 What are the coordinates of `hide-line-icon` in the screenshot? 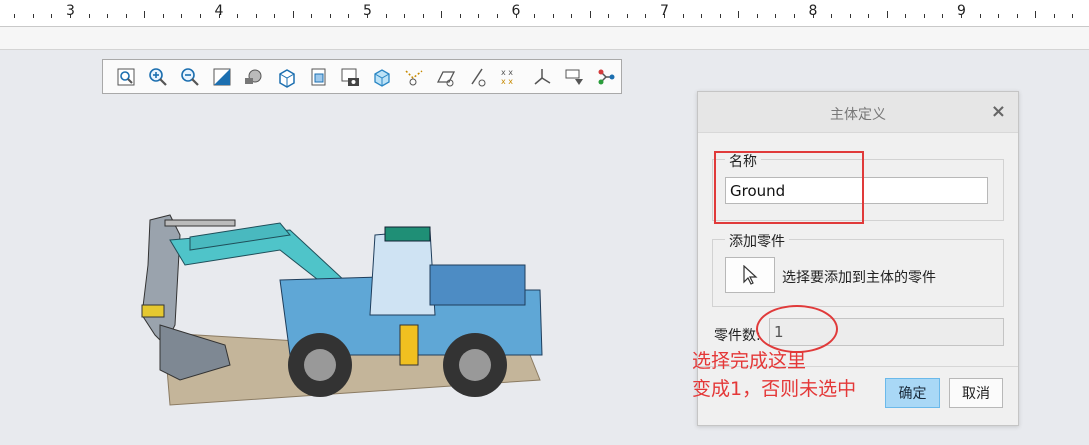 It's located at (477, 77).